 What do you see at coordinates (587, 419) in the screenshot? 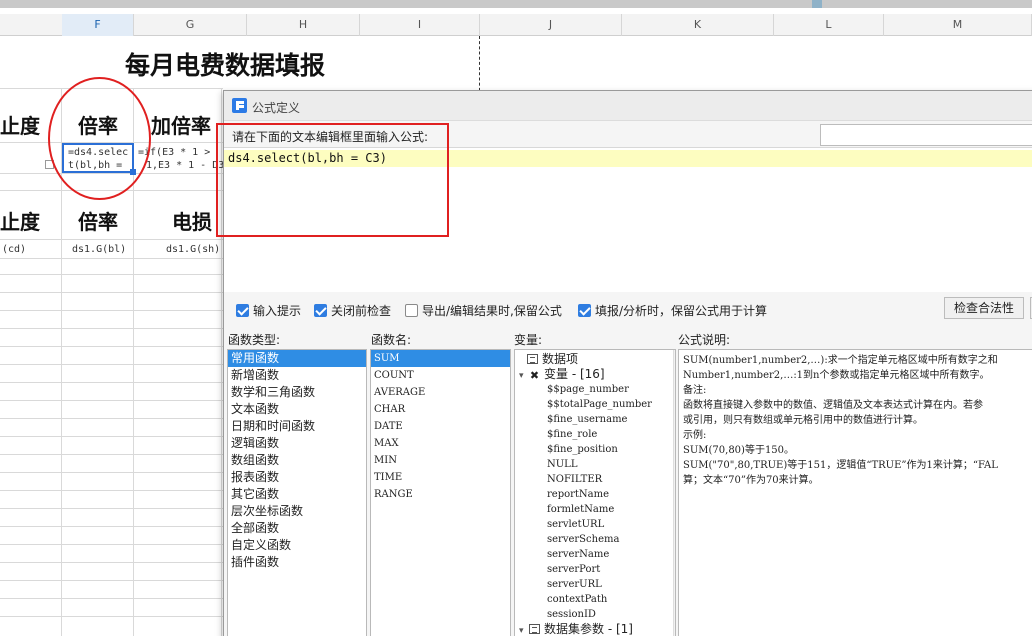
I see `tree-leaf: $fine_username` at bounding box center [587, 419].